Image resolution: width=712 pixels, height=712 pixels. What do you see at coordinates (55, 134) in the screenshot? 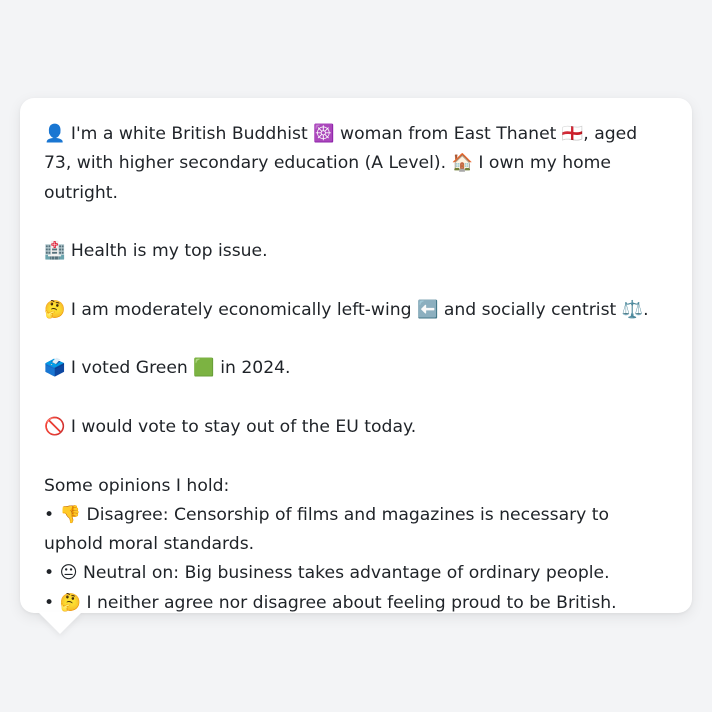
I see `person-icon: 👤` at bounding box center [55, 134].